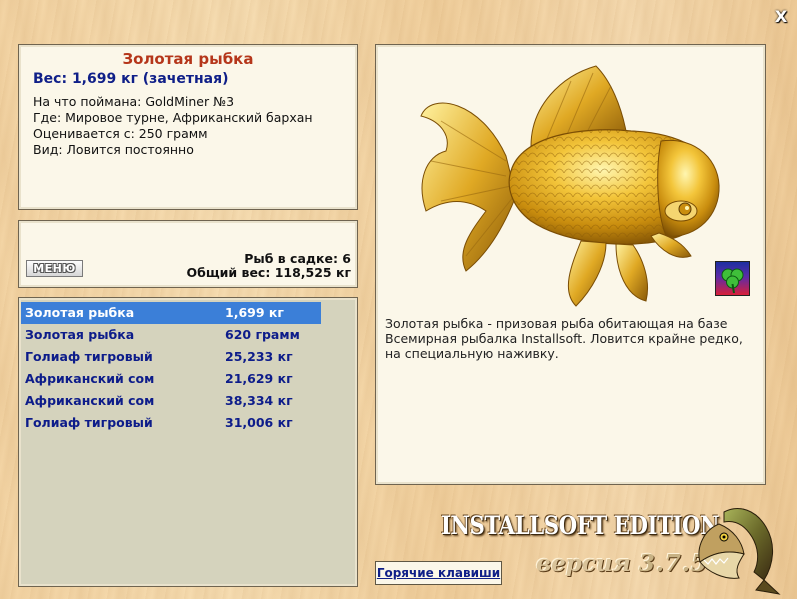 The height and width of the screenshot is (599, 797). What do you see at coordinates (120, 133) in the screenshot?
I see `valuation-info: Оценивается с: 250 грамм` at bounding box center [120, 133].